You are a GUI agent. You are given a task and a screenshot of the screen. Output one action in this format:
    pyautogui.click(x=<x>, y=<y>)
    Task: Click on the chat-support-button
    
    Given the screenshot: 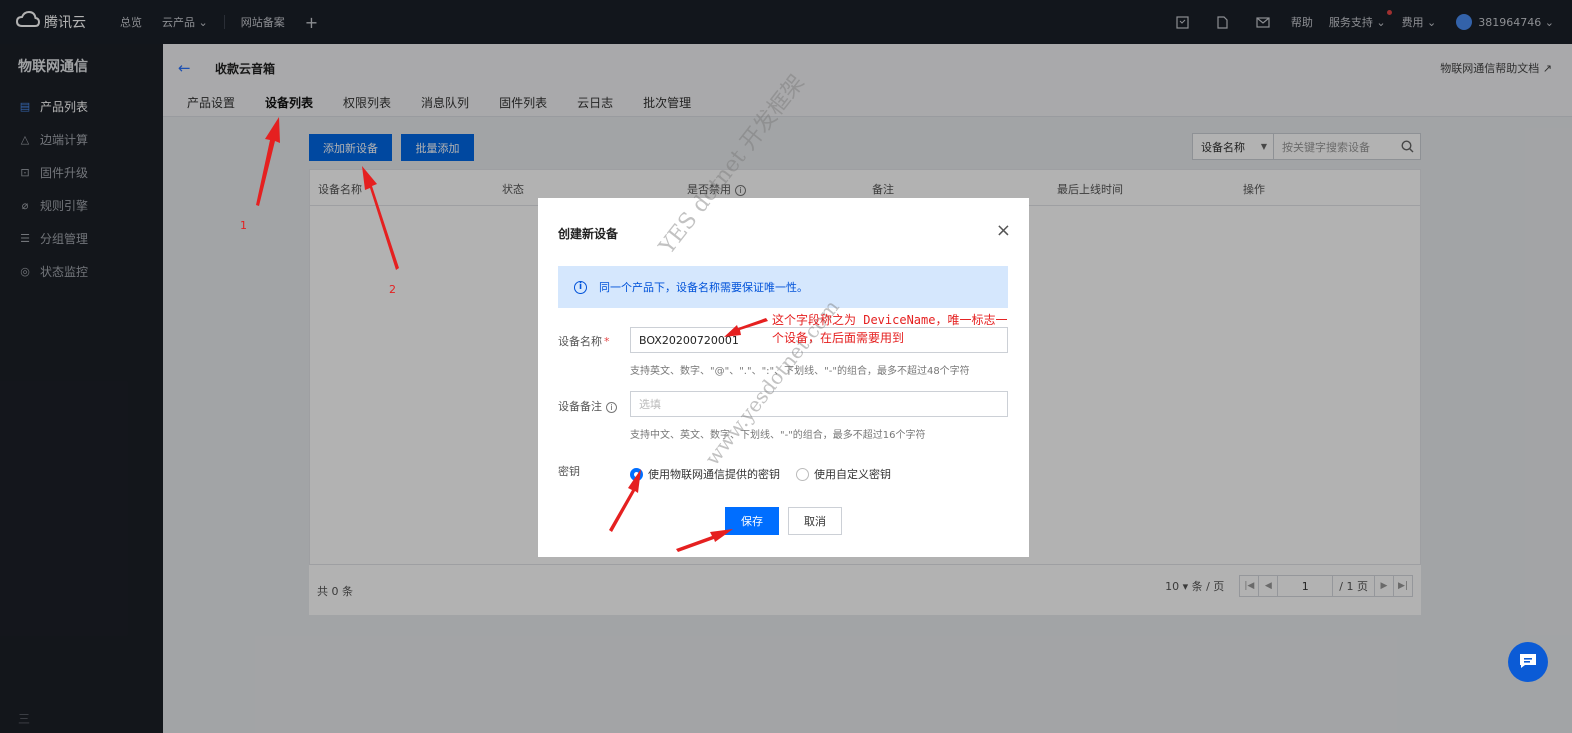 What is the action you would take?
    pyautogui.click(x=1528, y=662)
    